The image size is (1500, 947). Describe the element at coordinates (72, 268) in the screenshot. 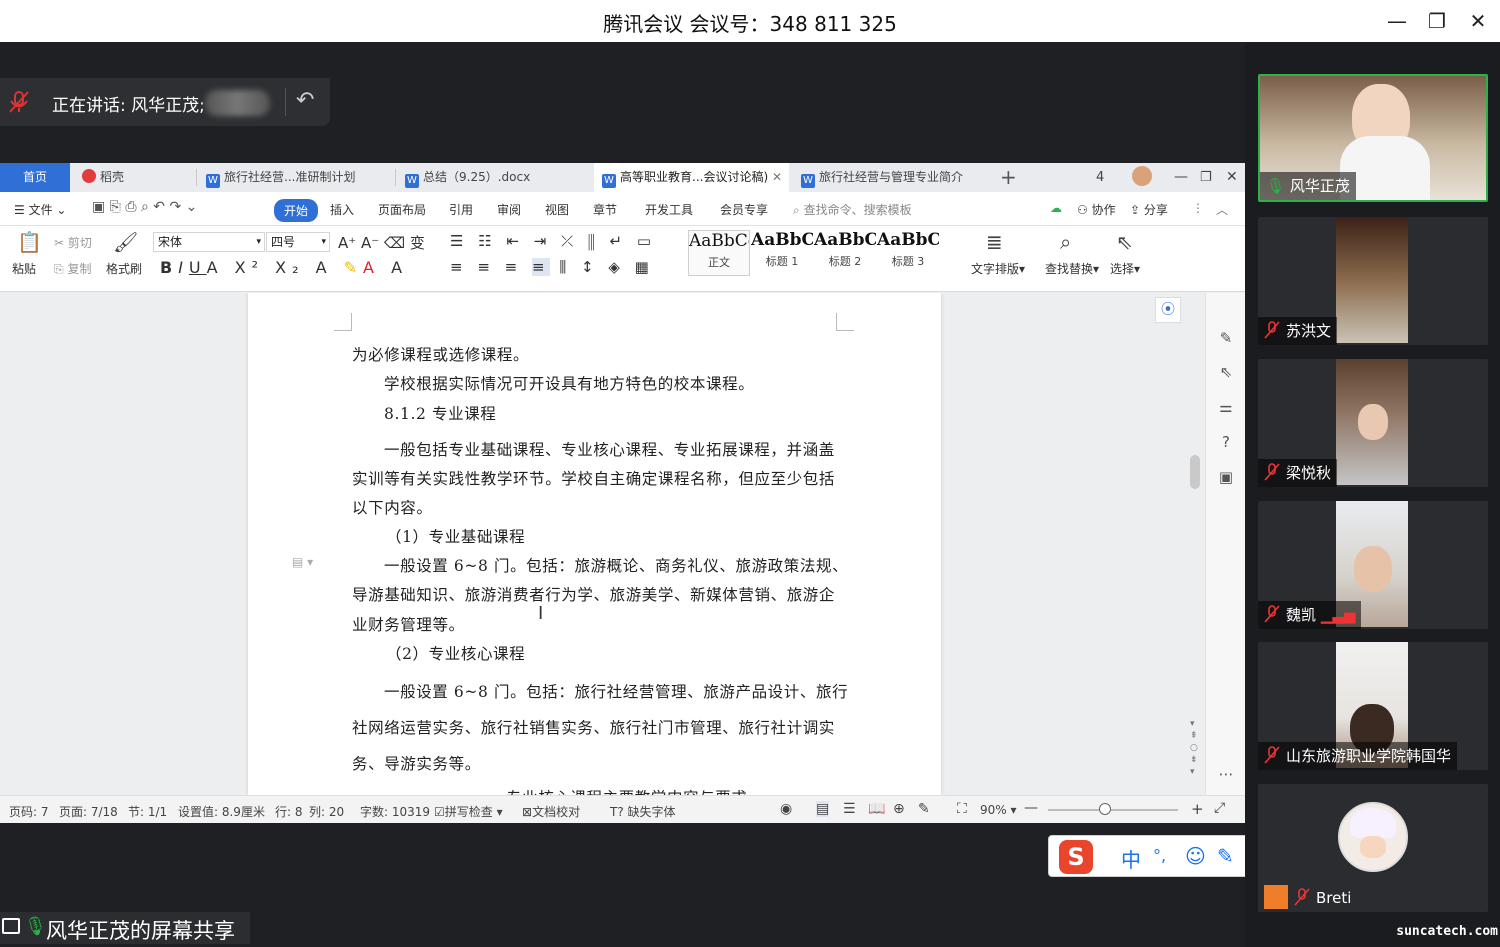

I see `copy-button: ⎘ 复制` at that location.